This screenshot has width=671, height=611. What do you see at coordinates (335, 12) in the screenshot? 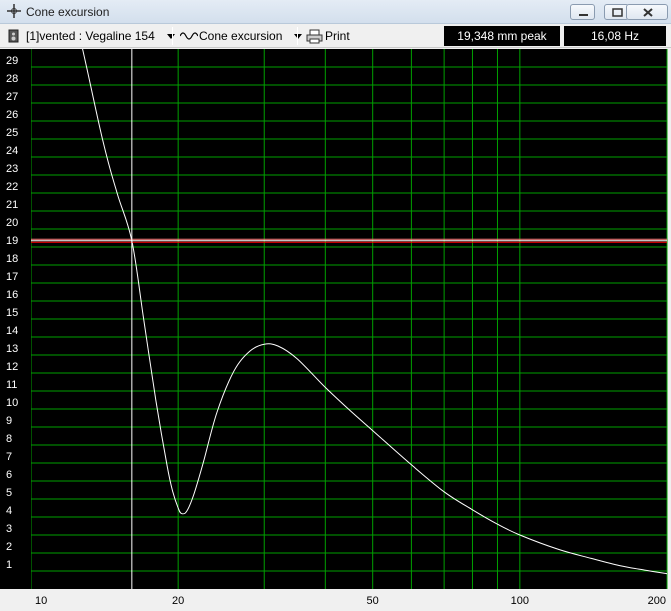
I see `title-bar: Cone excursion` at bounding box center [335, 12].